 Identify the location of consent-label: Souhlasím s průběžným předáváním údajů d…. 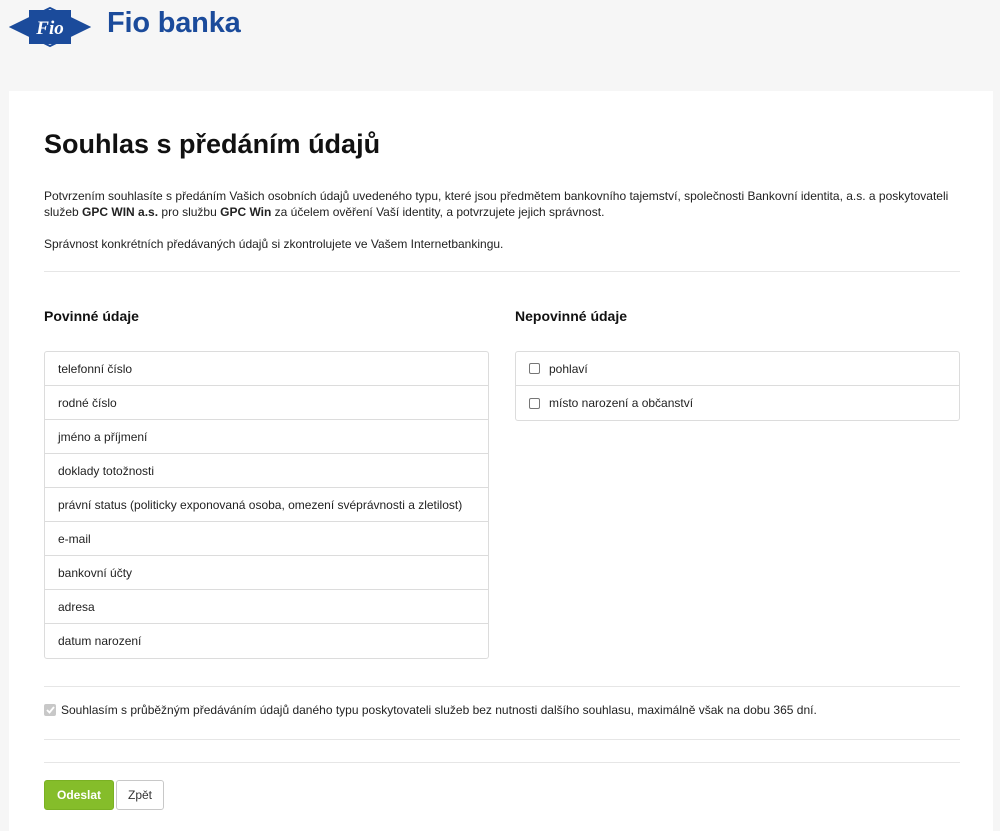
(439, 710).